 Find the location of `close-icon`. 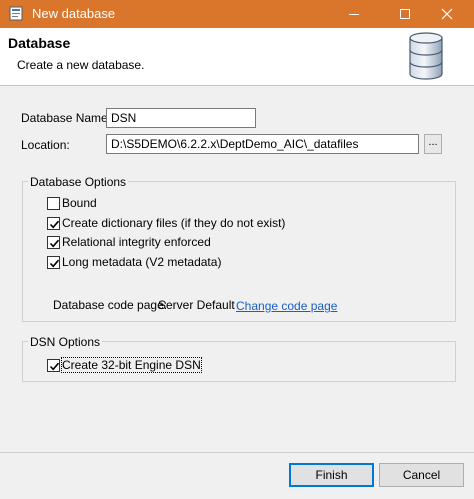

close-icon is located at coordinates (447, 14).